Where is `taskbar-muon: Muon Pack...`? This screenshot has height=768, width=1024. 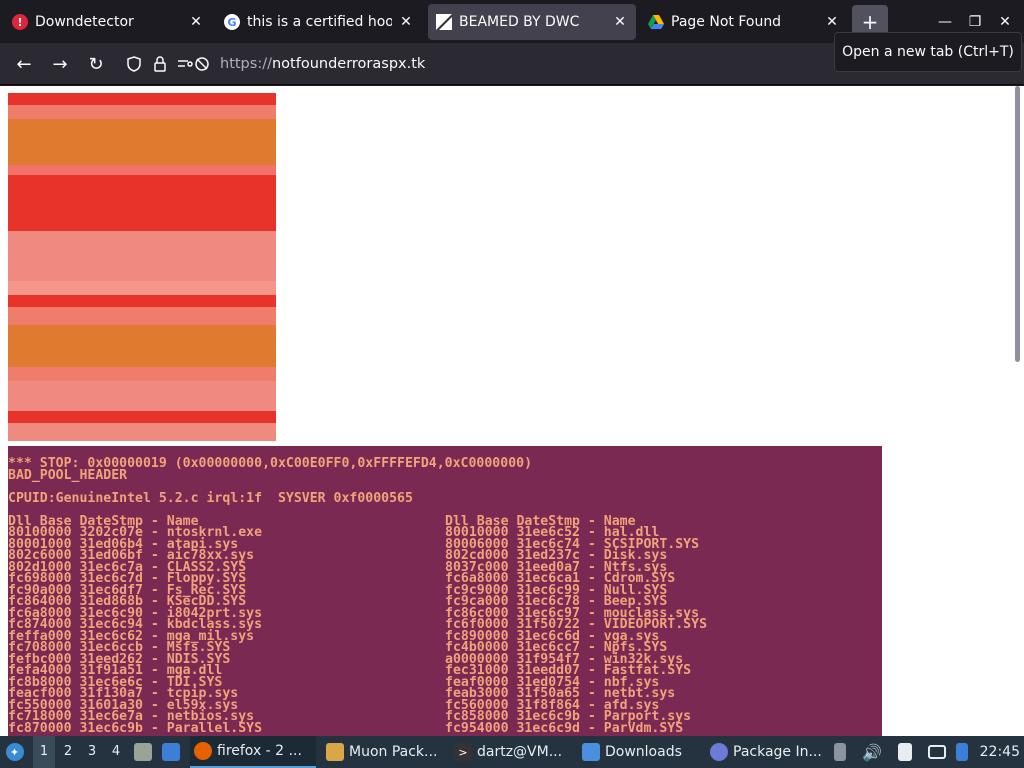 taskbar-muon: Muon Pack... is located at coordinates (381, 752).